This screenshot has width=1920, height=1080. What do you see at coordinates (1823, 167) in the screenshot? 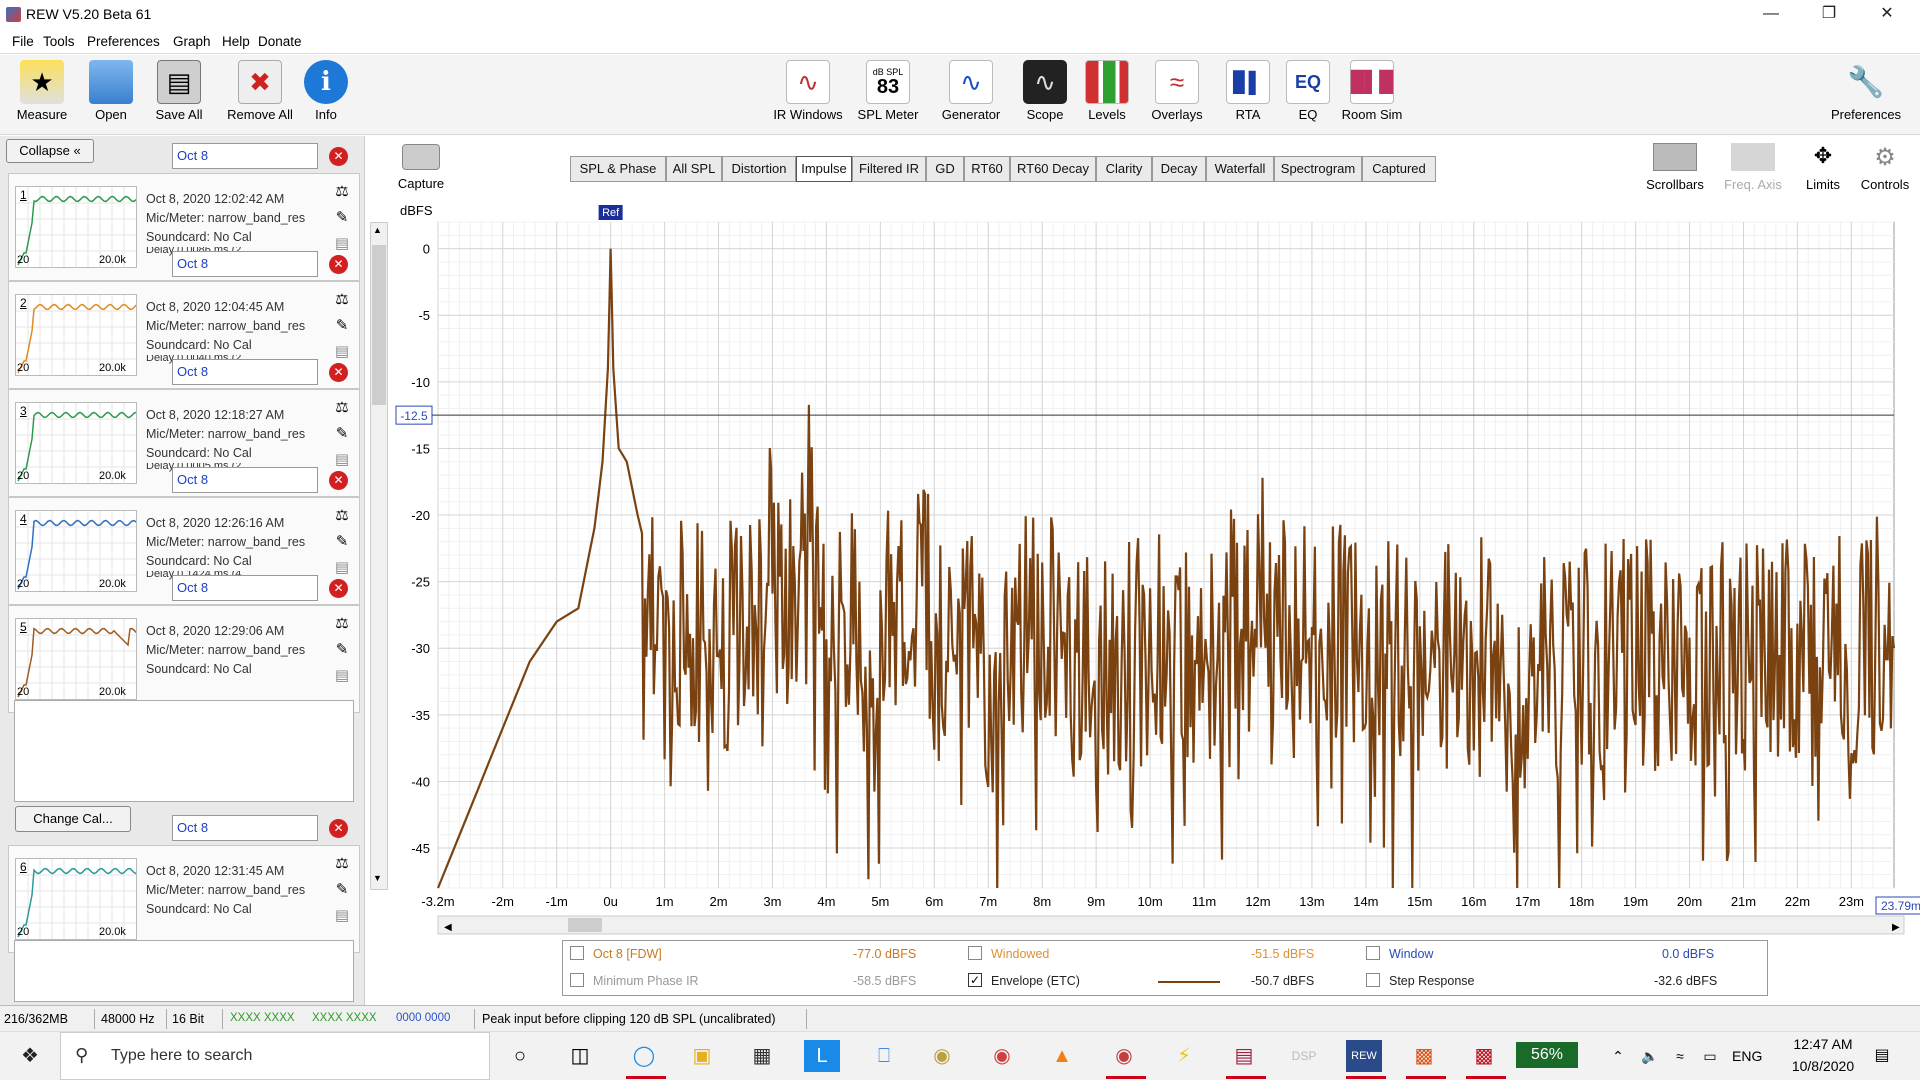
I see `limits-button: ✥ Limits` at bounding box center [1823, 167].